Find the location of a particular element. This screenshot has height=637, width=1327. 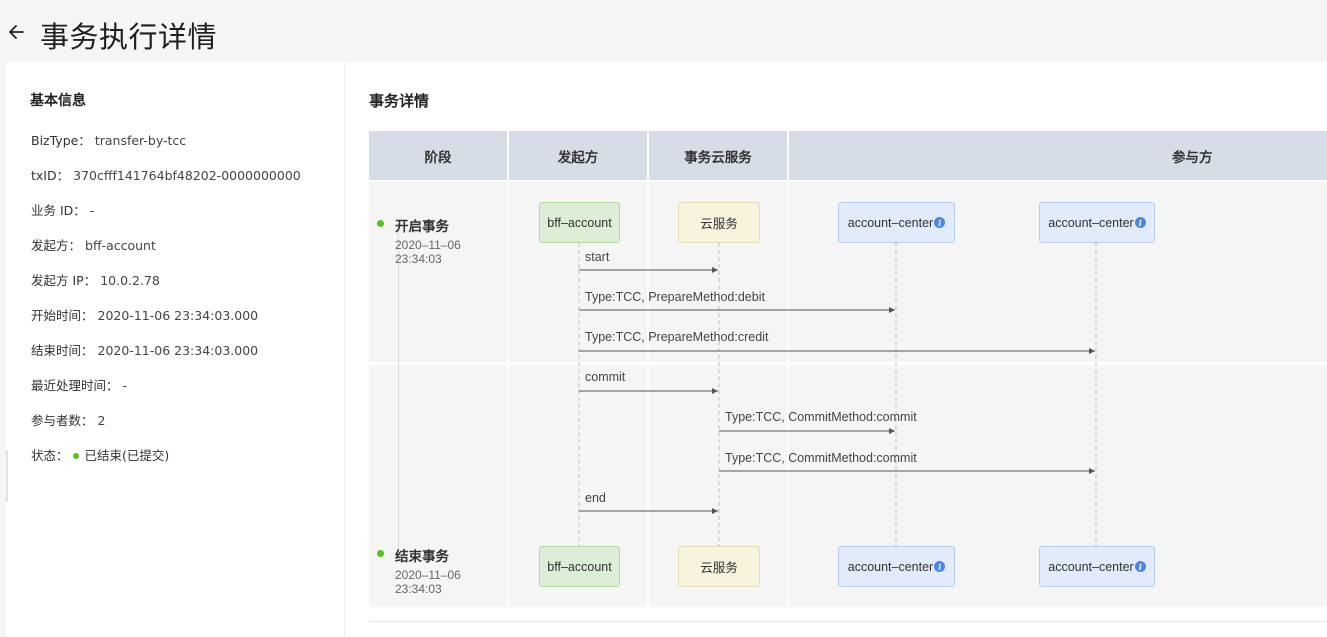

lane-participant2-top: account–center i is located at coordinates (1097, 222).